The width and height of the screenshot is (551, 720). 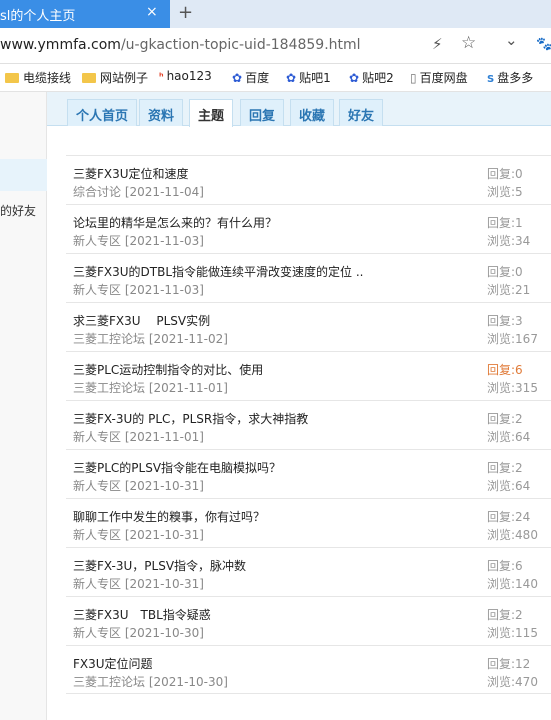 What do you see at coordinates (468, 43) in the screenshot?
I see `star-icon: ☆` at bounding box center [468, 43].